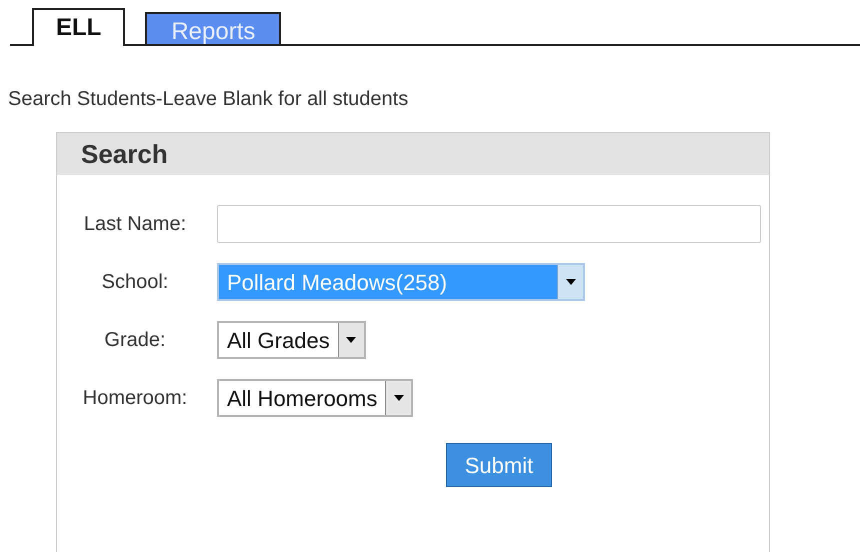 The image size is (860, 552). I want to click on field-label: Homeroom:, so click(135, 398).